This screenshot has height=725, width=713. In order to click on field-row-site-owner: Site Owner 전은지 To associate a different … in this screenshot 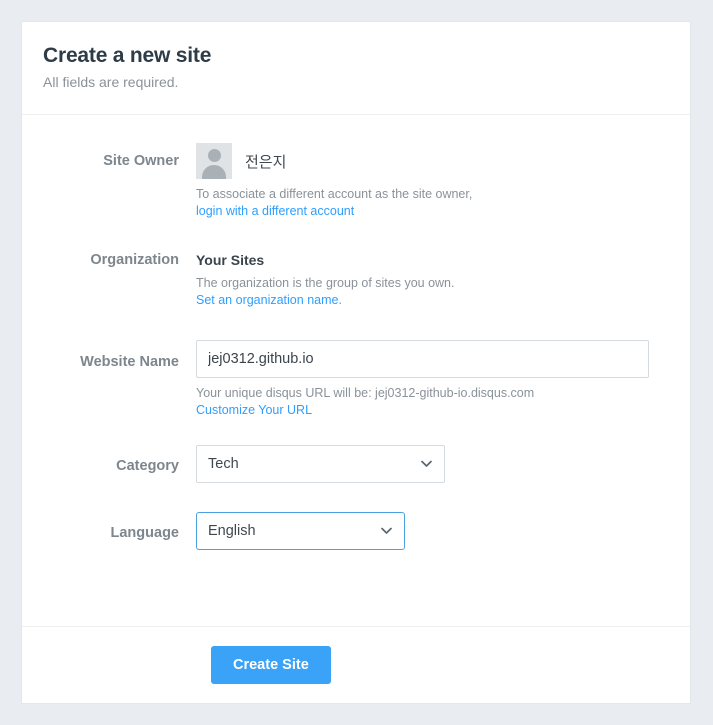, I will do `click(356, 181)`.